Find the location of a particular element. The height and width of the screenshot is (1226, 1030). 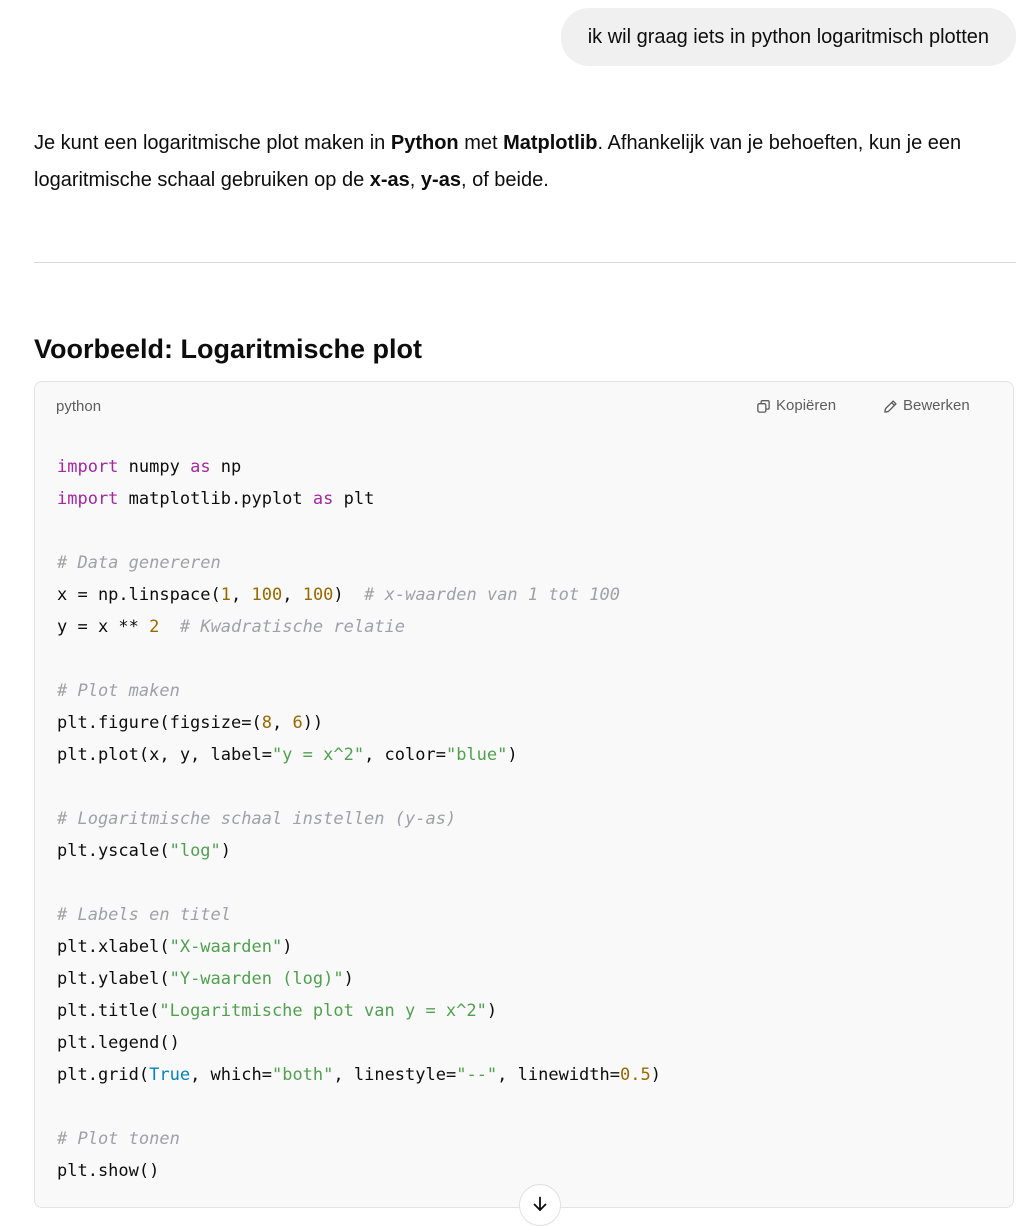

code-token: "Y-waarden (log)" is located at coordinates (256, 979).